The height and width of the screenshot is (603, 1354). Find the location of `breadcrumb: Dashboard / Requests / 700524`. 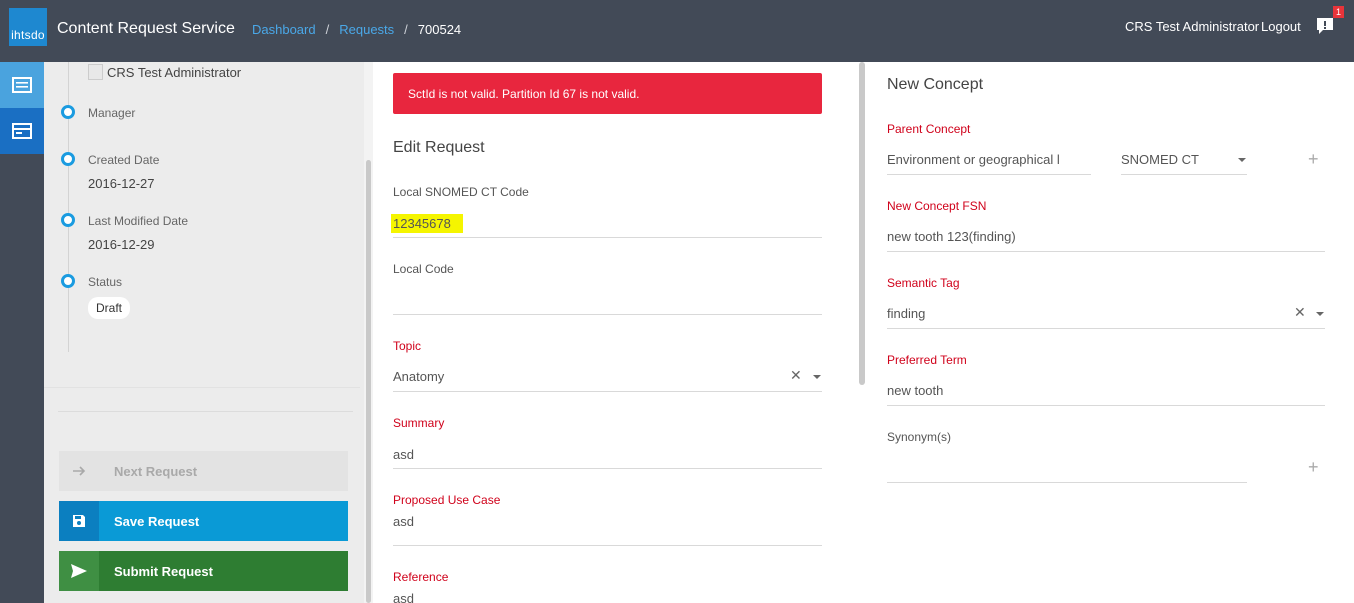

breadcrumb: Dashboard / Requests / 700524 is located at coordinates (356, 29).